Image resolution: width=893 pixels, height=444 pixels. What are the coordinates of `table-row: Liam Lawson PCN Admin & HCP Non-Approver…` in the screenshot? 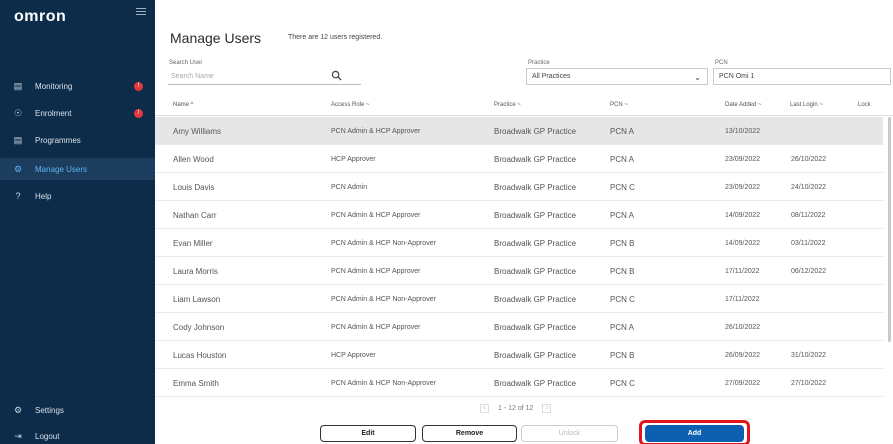 It's located at (519, 299).